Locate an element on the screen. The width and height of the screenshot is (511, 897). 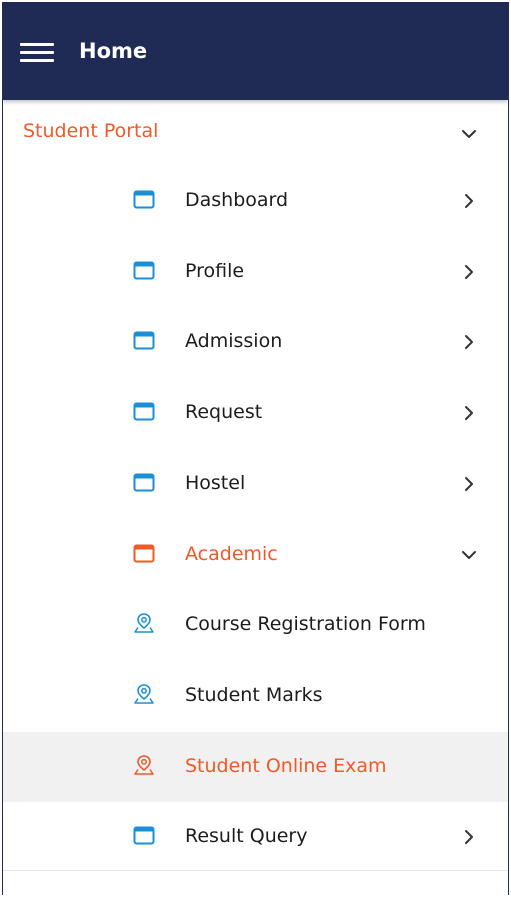
section-student-portal: Student Portal is located at coordinates (255, 132).